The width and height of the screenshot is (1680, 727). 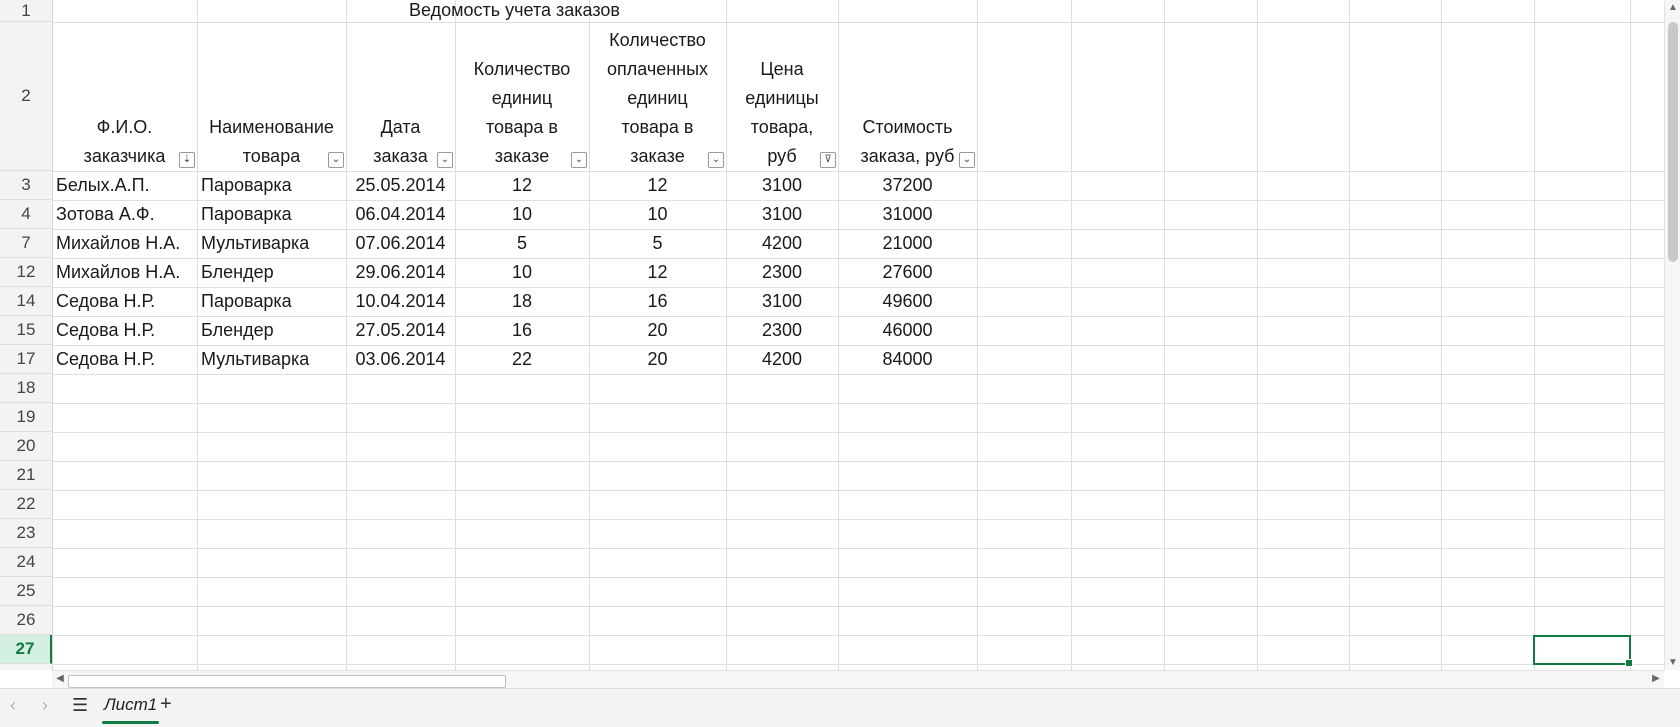 I want to click on column-header-cost: Стоимость заказа, руб, so click(x=907, y=96).